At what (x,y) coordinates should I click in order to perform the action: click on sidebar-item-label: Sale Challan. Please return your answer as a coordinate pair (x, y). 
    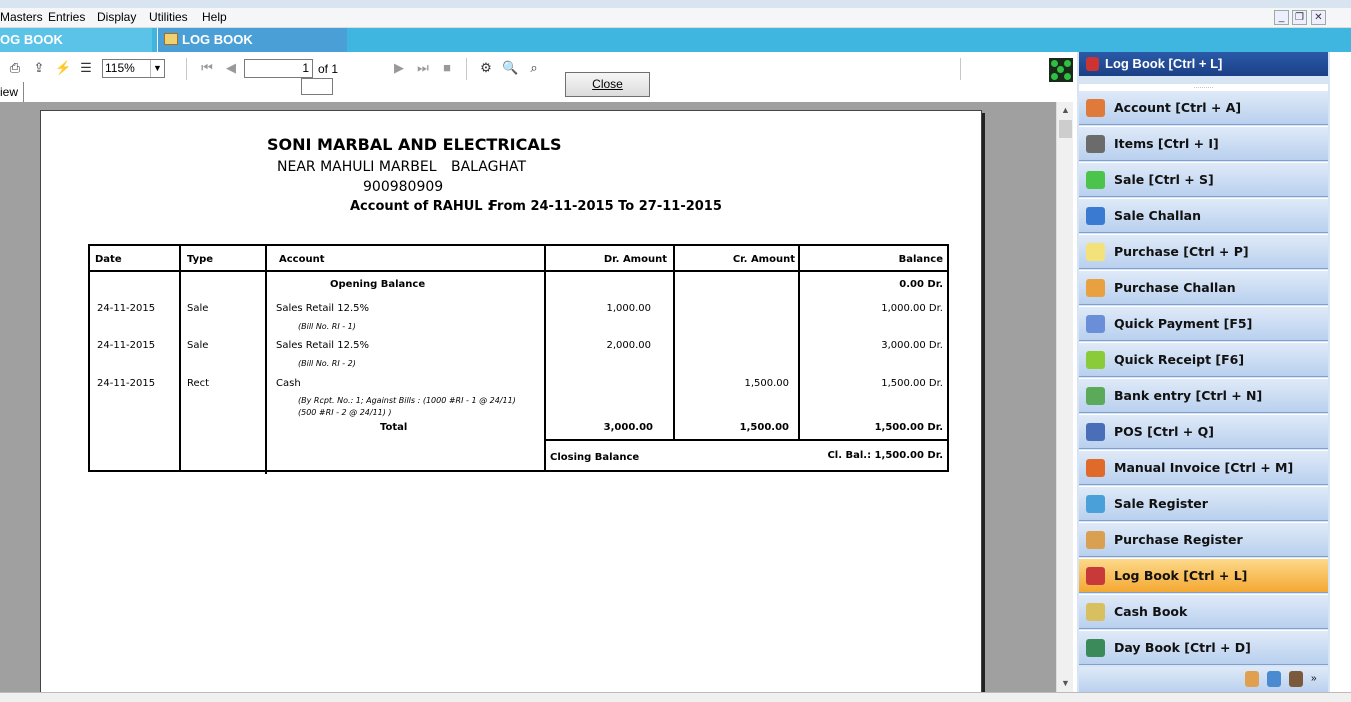
    Looking at the image, I should click on (1157, 215).